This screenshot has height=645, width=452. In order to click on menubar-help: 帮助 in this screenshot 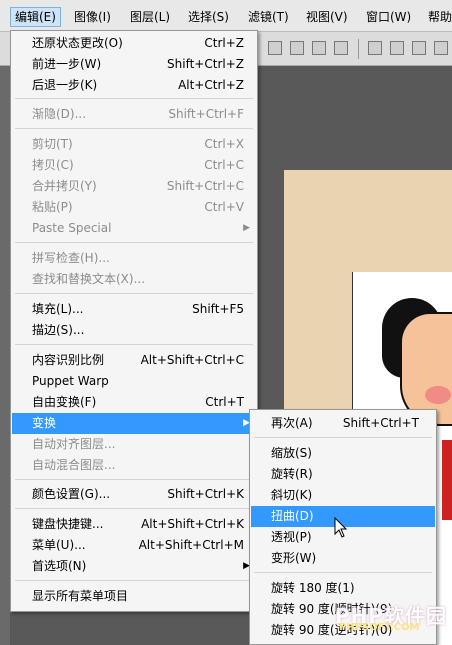, I will do `click(438, 17)`.